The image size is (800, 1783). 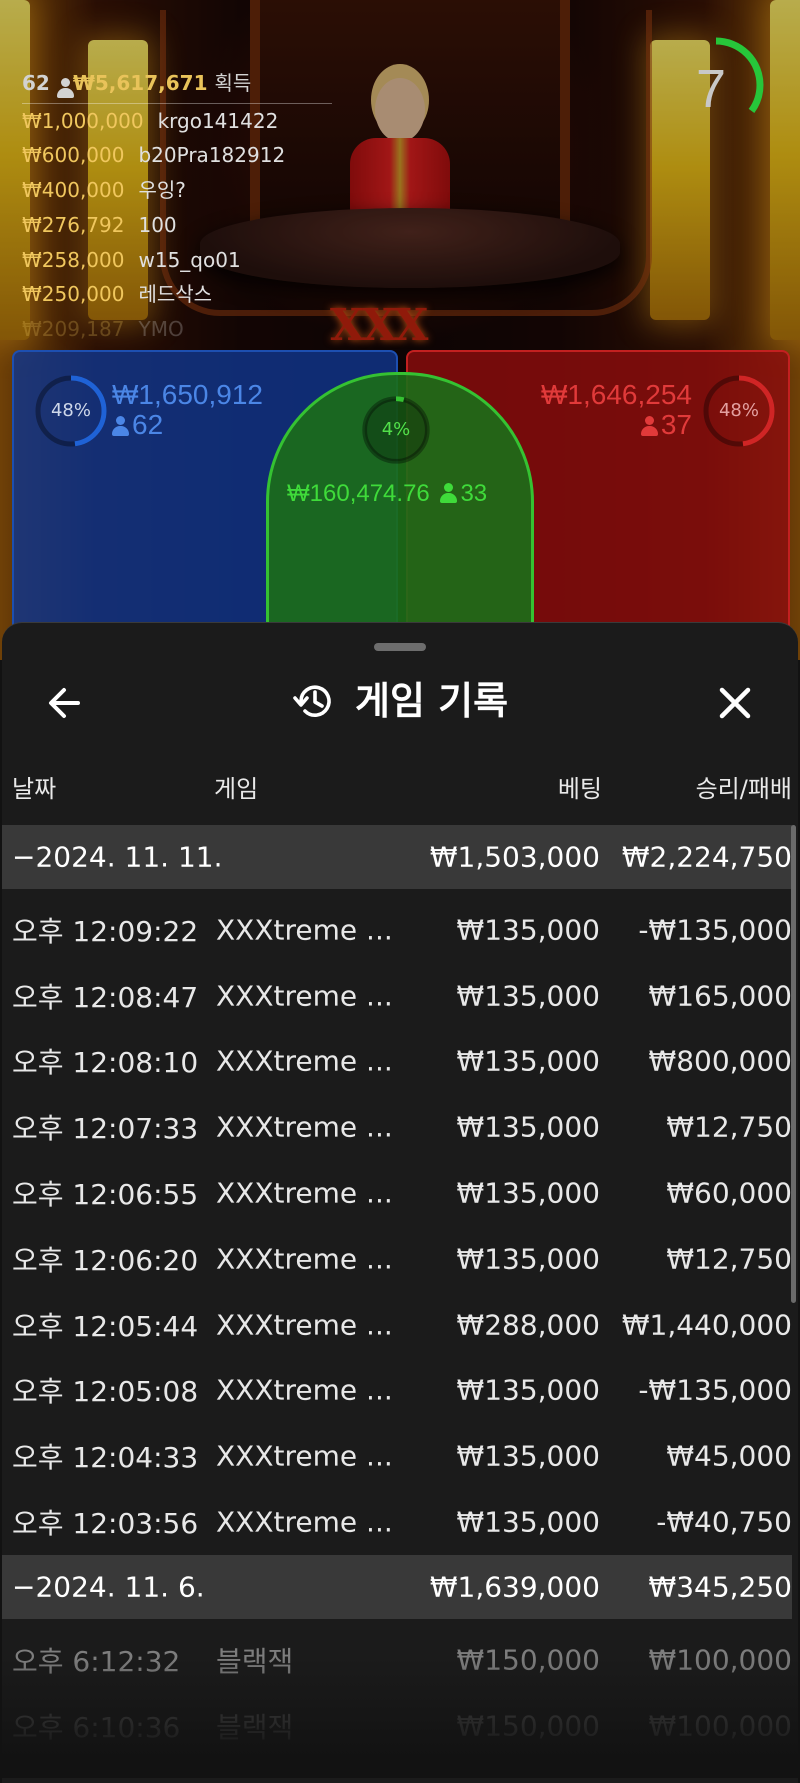 What do you see at coordinates (397, 1391) in the screenshot?
I see `history-row: 오후 12:05:08 XXXtreme ... ₩135,000 -₩135,000` at bounding box center [397, 1391].